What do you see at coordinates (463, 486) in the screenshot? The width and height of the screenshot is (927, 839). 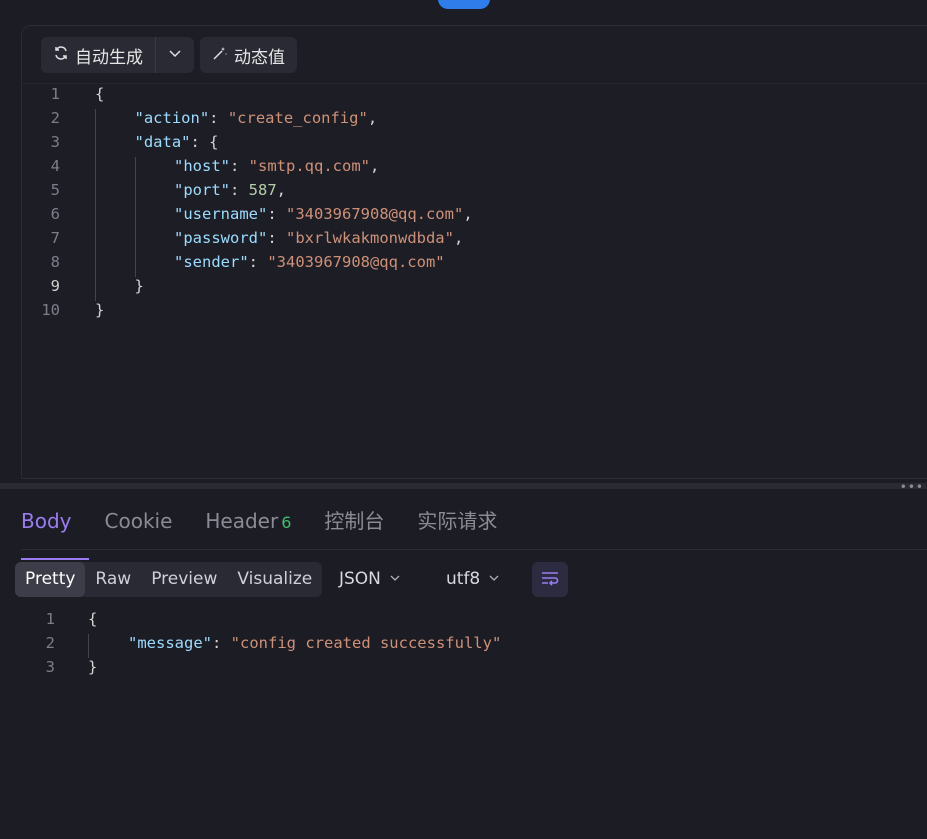 I see `panel-splitter` at bounding box center [463, 486].